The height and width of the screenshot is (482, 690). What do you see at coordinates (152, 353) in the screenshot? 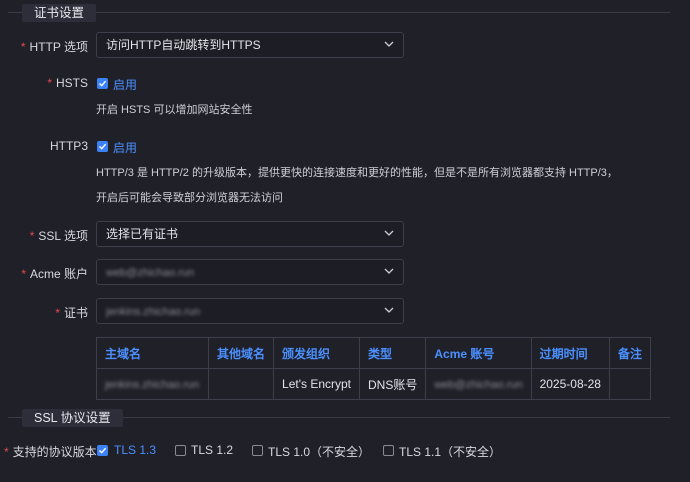
I see `column-header: 主域名` at bounding box center [152, 353].